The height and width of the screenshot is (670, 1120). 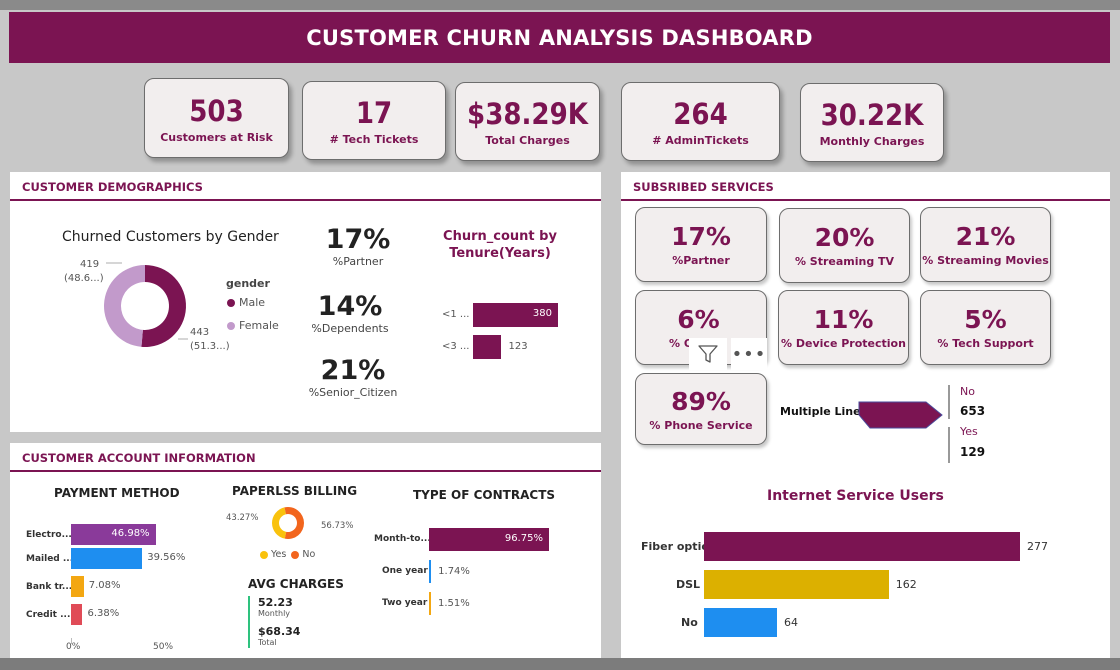 I want to click on demographics-section-title: CUSTOMER DEMOGRAPHICS, so click(x=112, y=187).